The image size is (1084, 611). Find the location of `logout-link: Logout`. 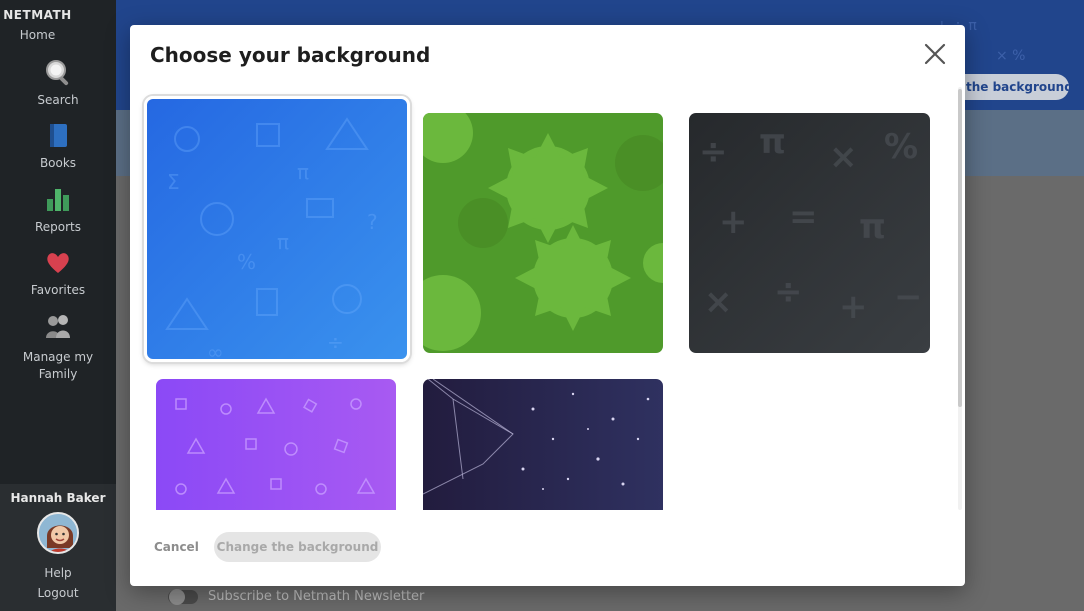

logout-link: Logout is located at coordinates (58, 593).